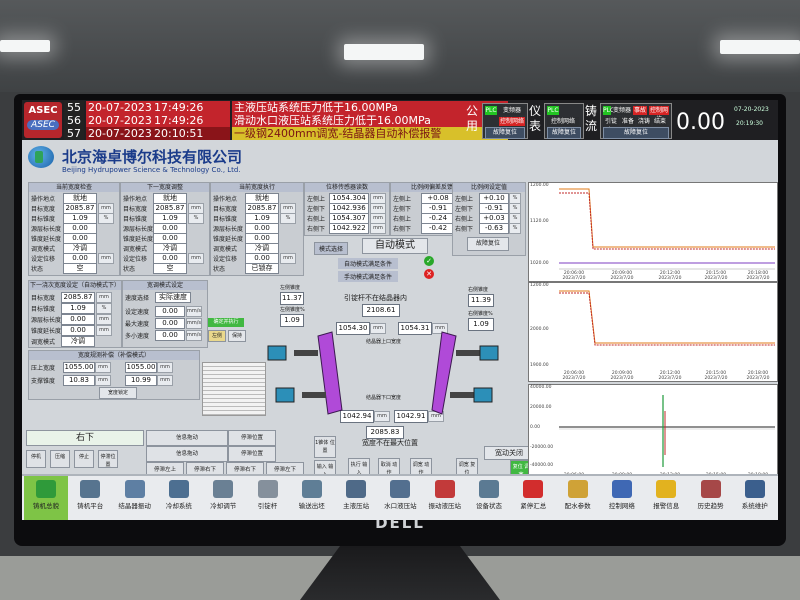  I want to click on halt-button: 停止, so click(84, 459).